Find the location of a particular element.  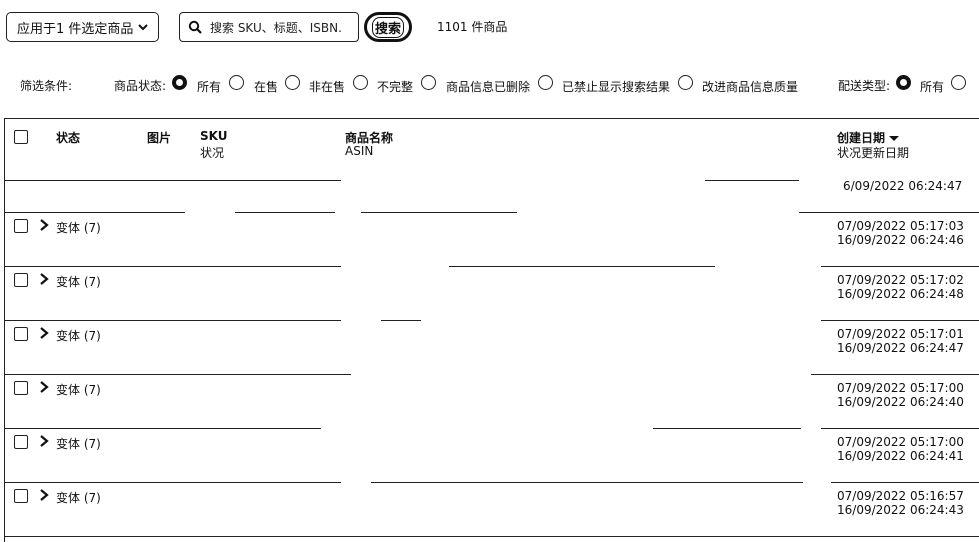

radio-status-incomplete-label: 不完整 is located at coordinates (395, 87).